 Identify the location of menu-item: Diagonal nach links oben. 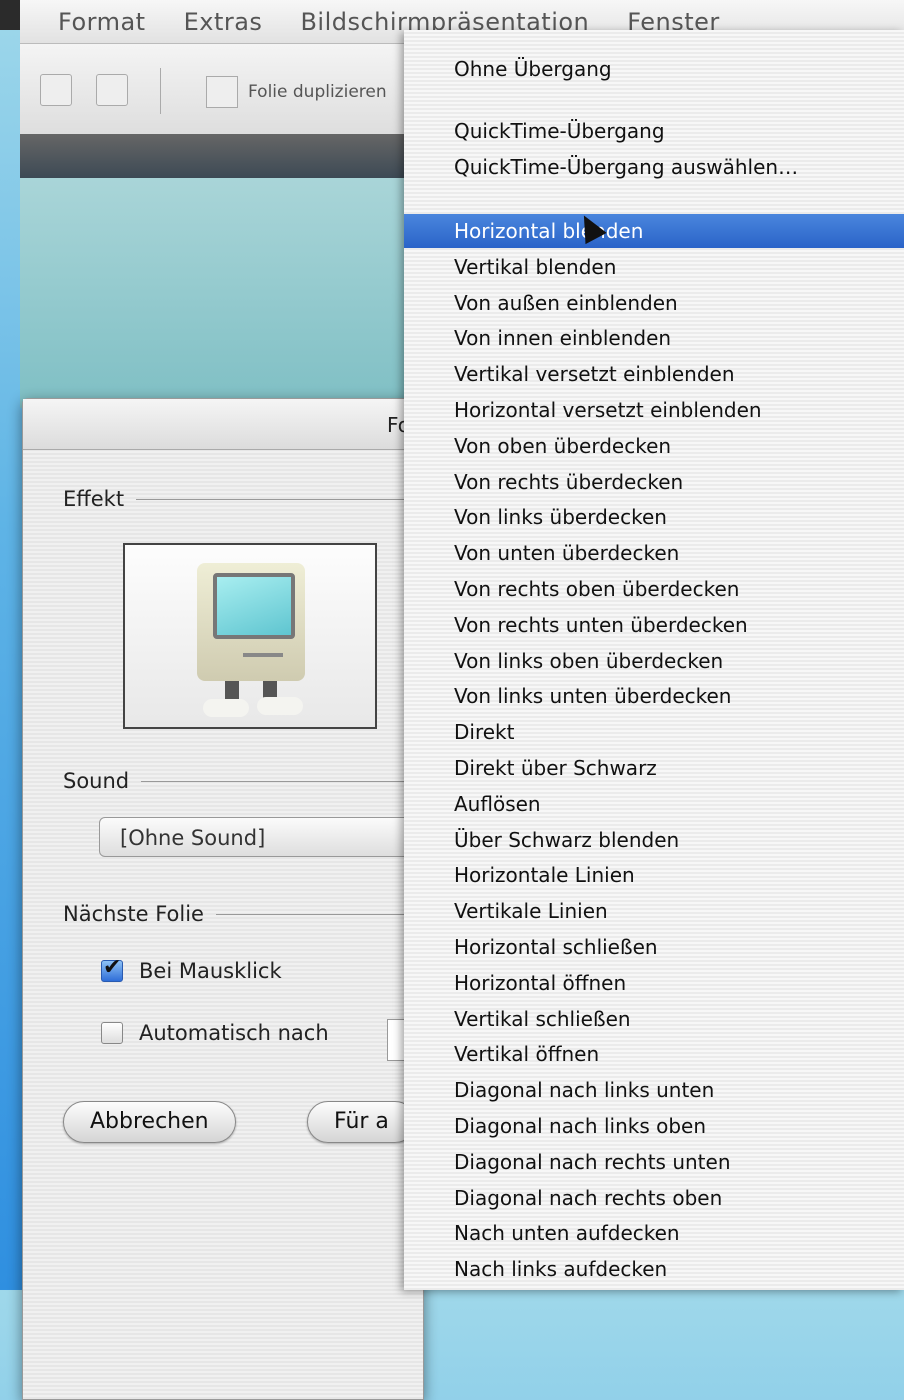
(654, 1126).